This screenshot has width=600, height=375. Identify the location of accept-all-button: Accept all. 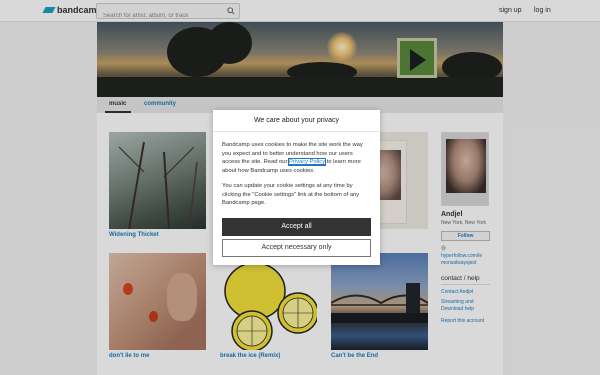
(296, 227).